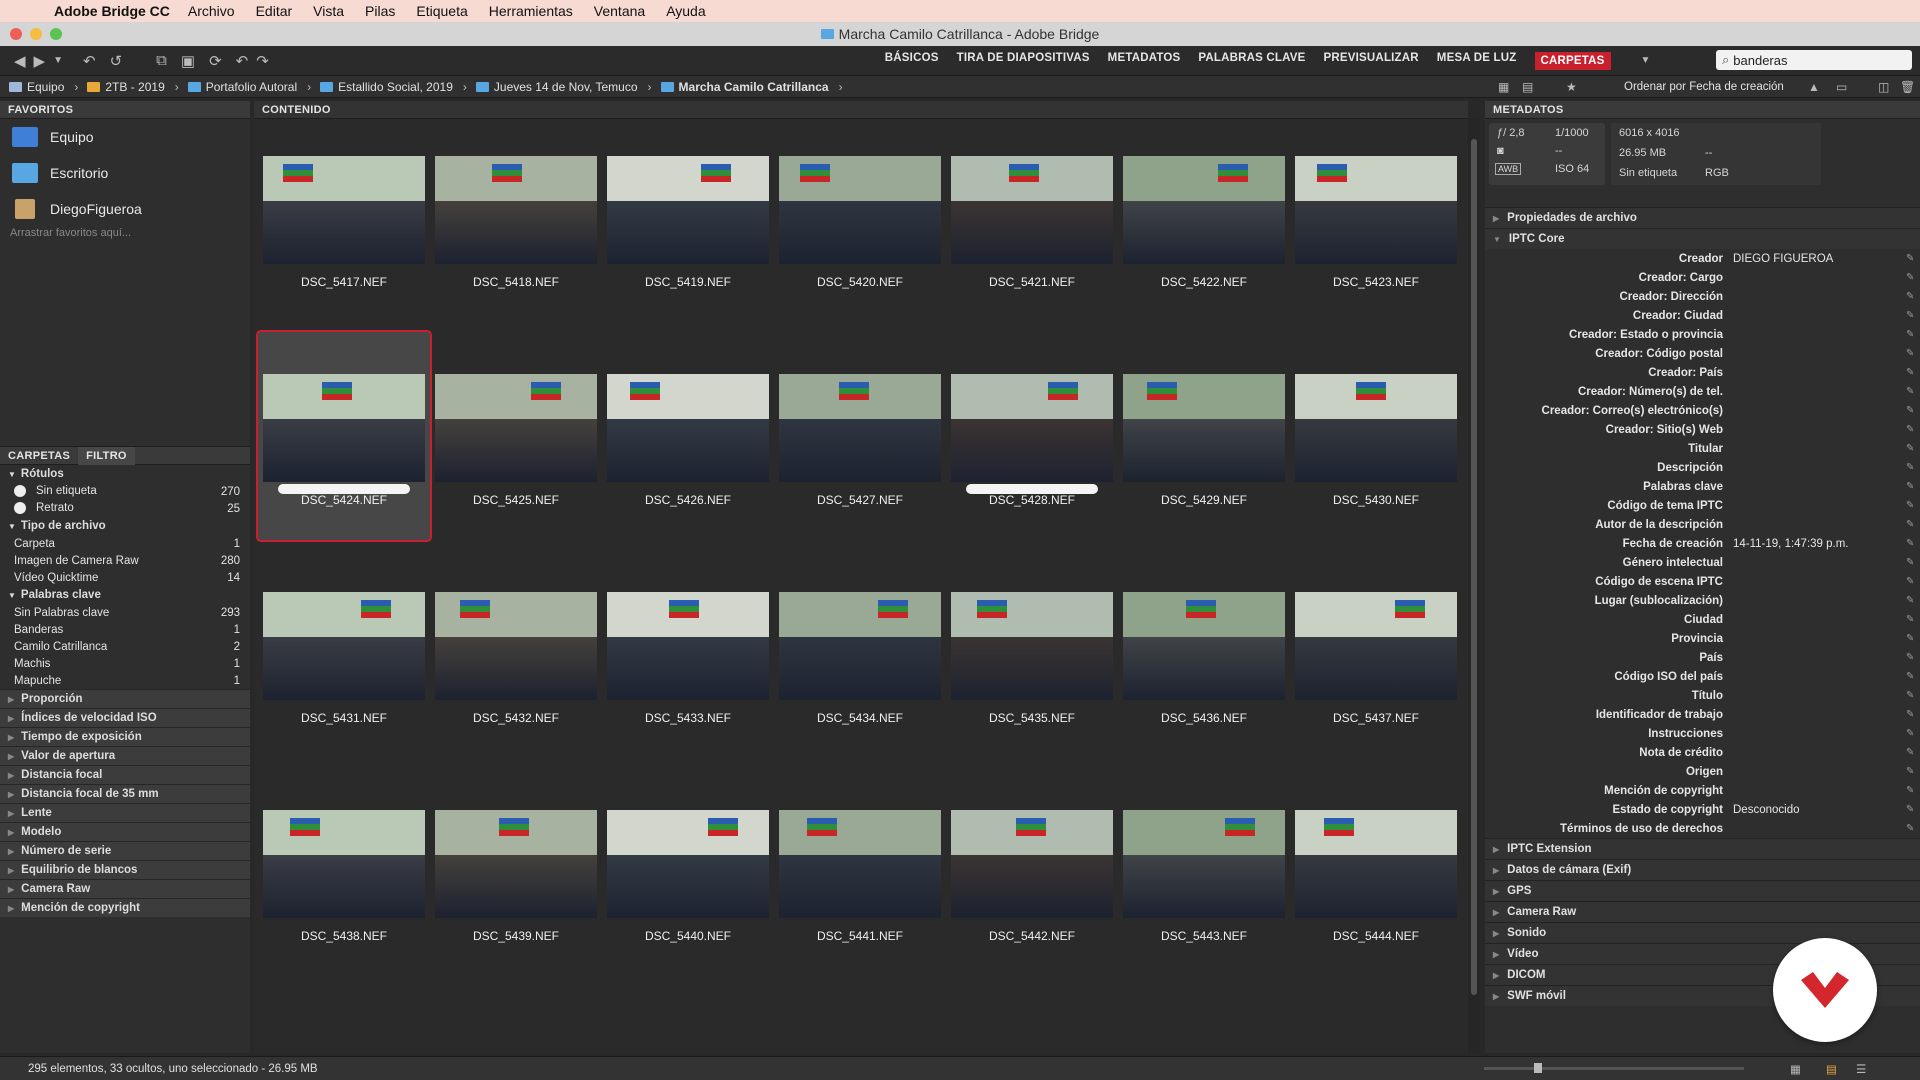 The height and width of the screenshot is (1080, 1920). What do you see at coordinates (39, 456) in the screenshot?
I see `tab-carpetas: CARPETAS` at bounding box center [39, 456].